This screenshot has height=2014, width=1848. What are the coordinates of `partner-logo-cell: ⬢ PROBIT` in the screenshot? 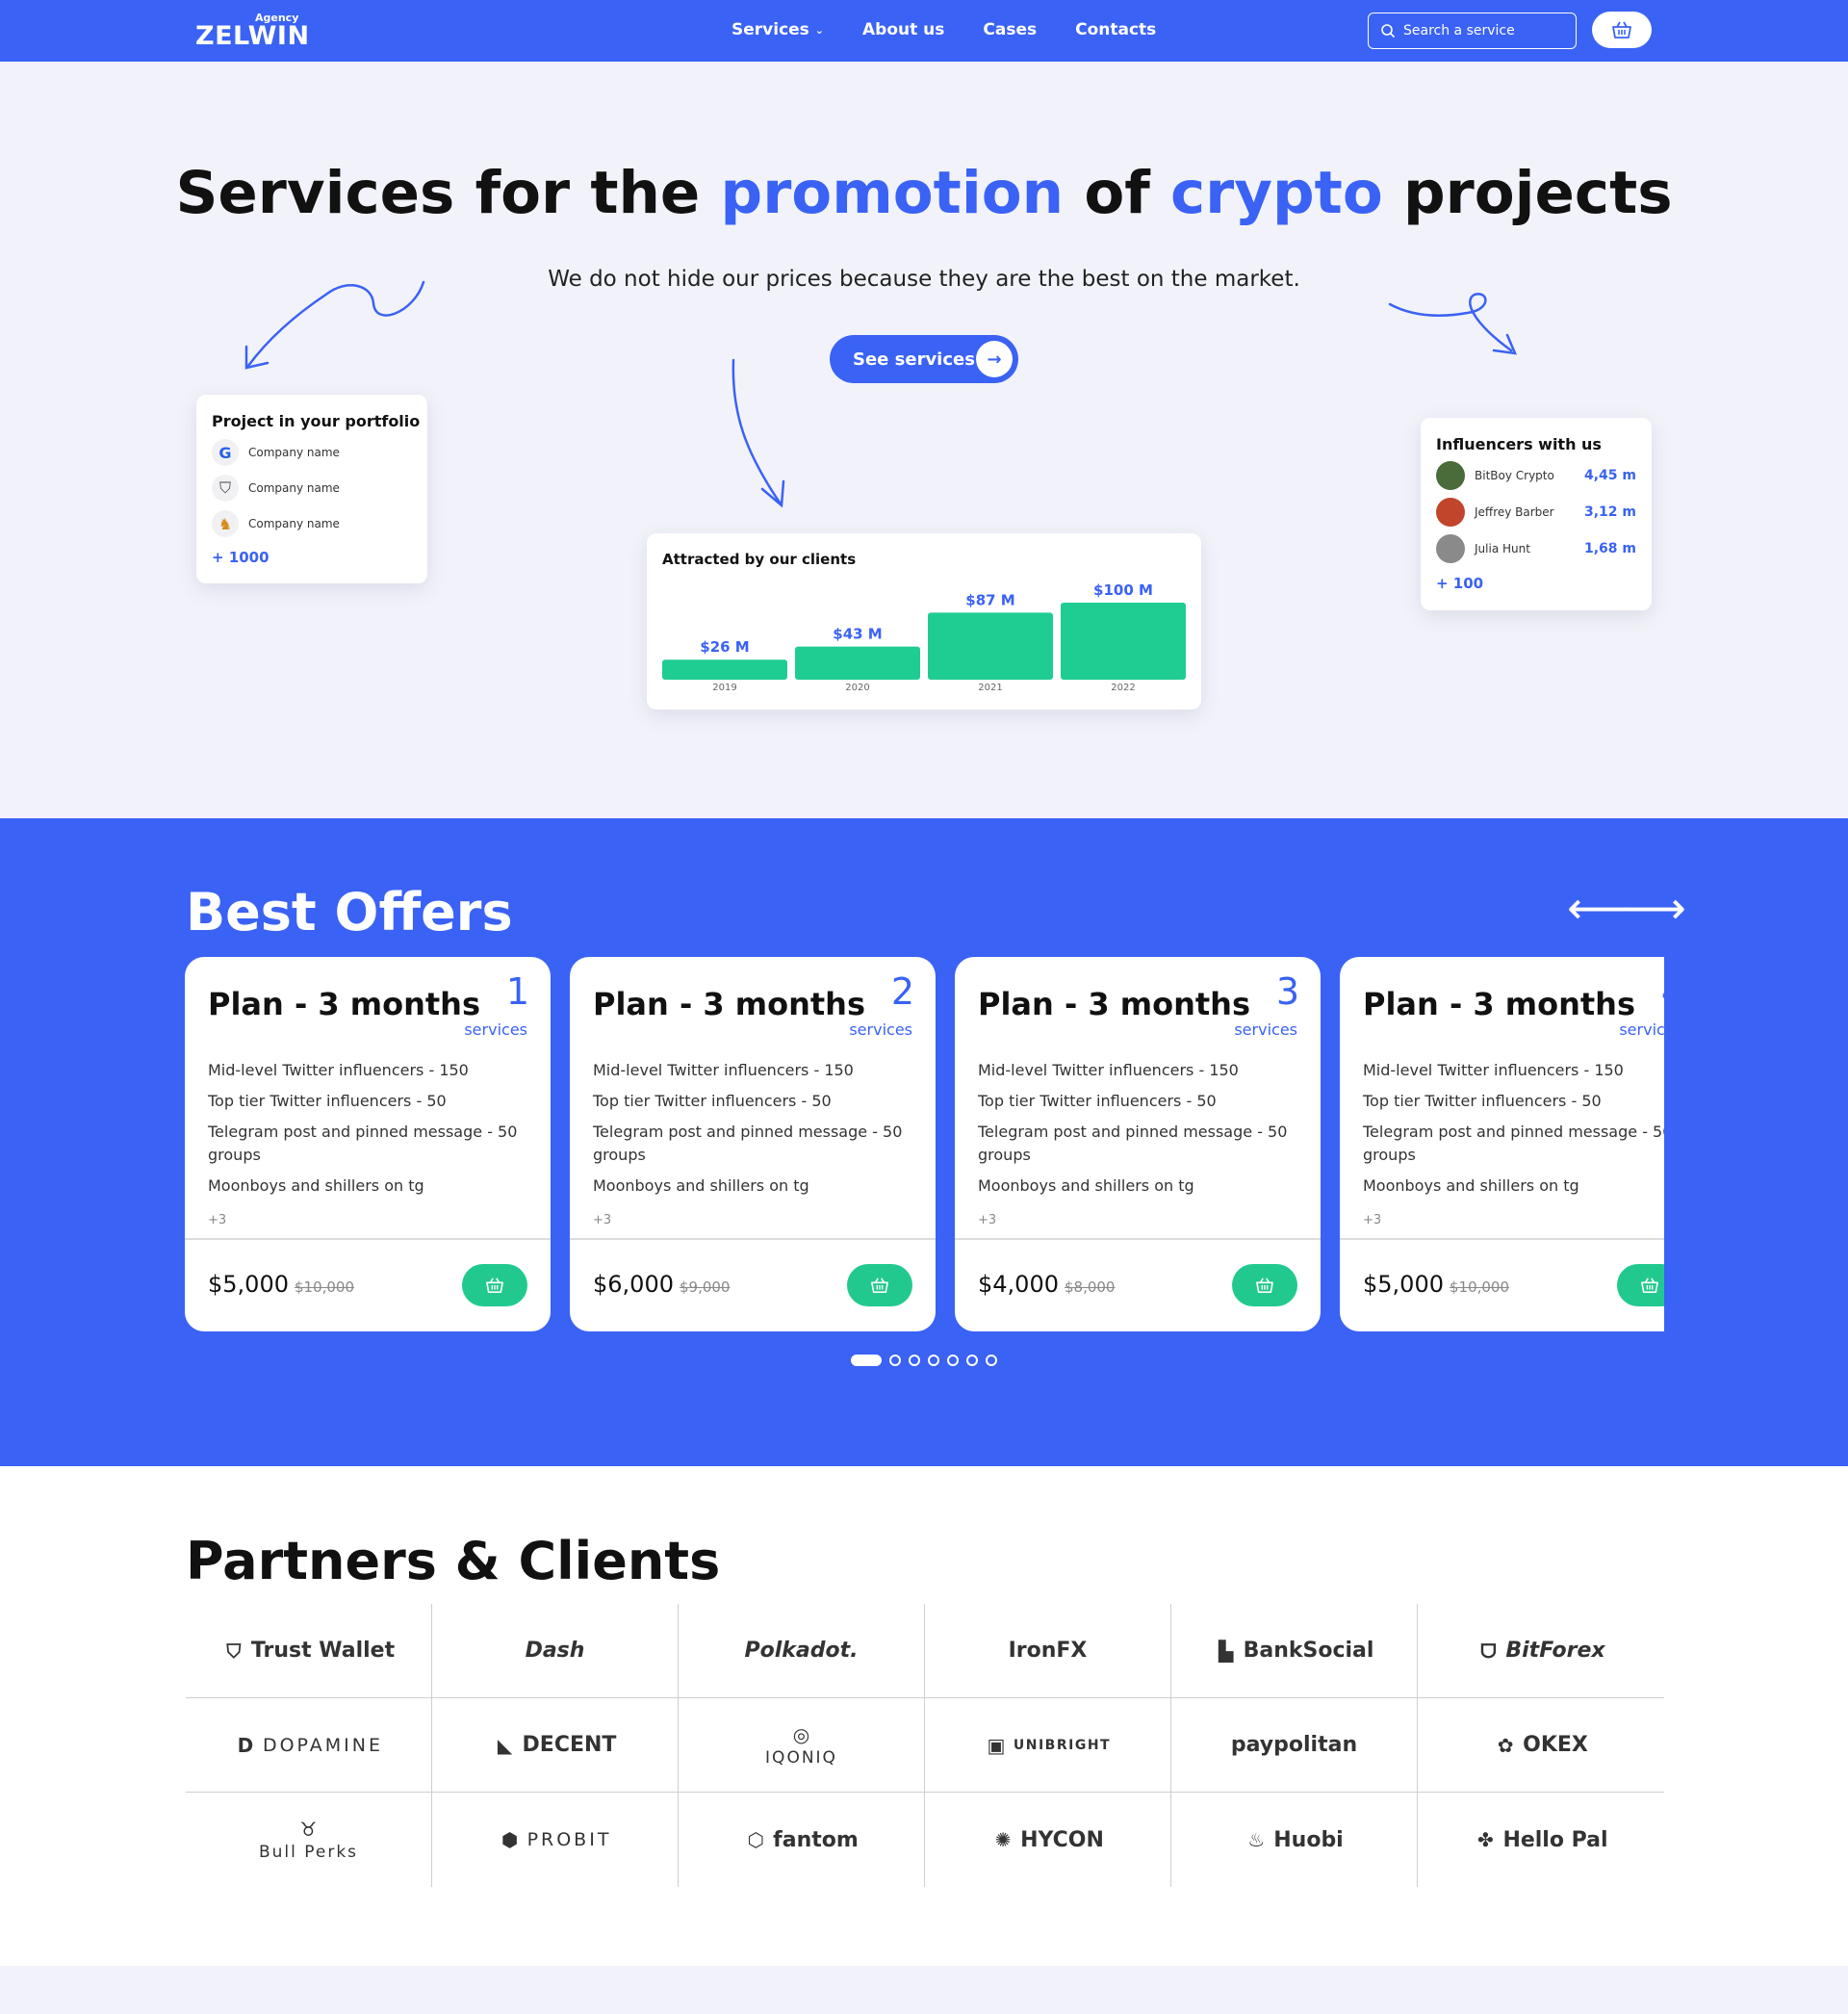 It's located at (555, 1840).